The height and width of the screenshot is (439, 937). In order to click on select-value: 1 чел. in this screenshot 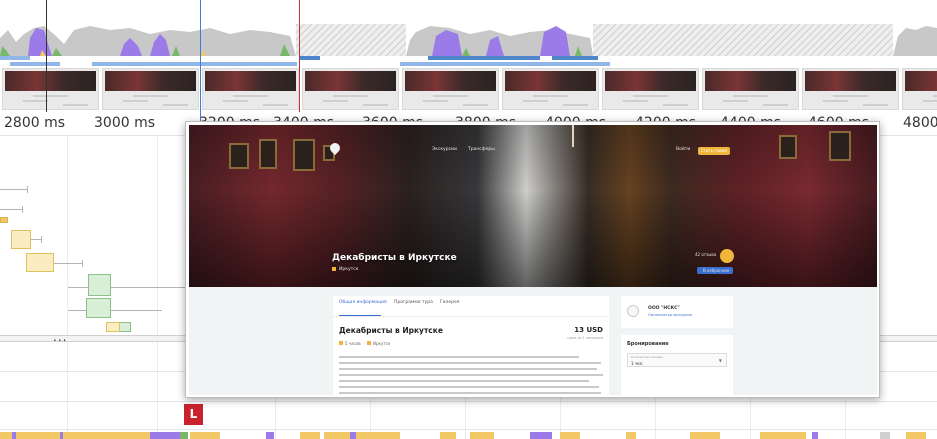, I will do `click(637, 363)`.